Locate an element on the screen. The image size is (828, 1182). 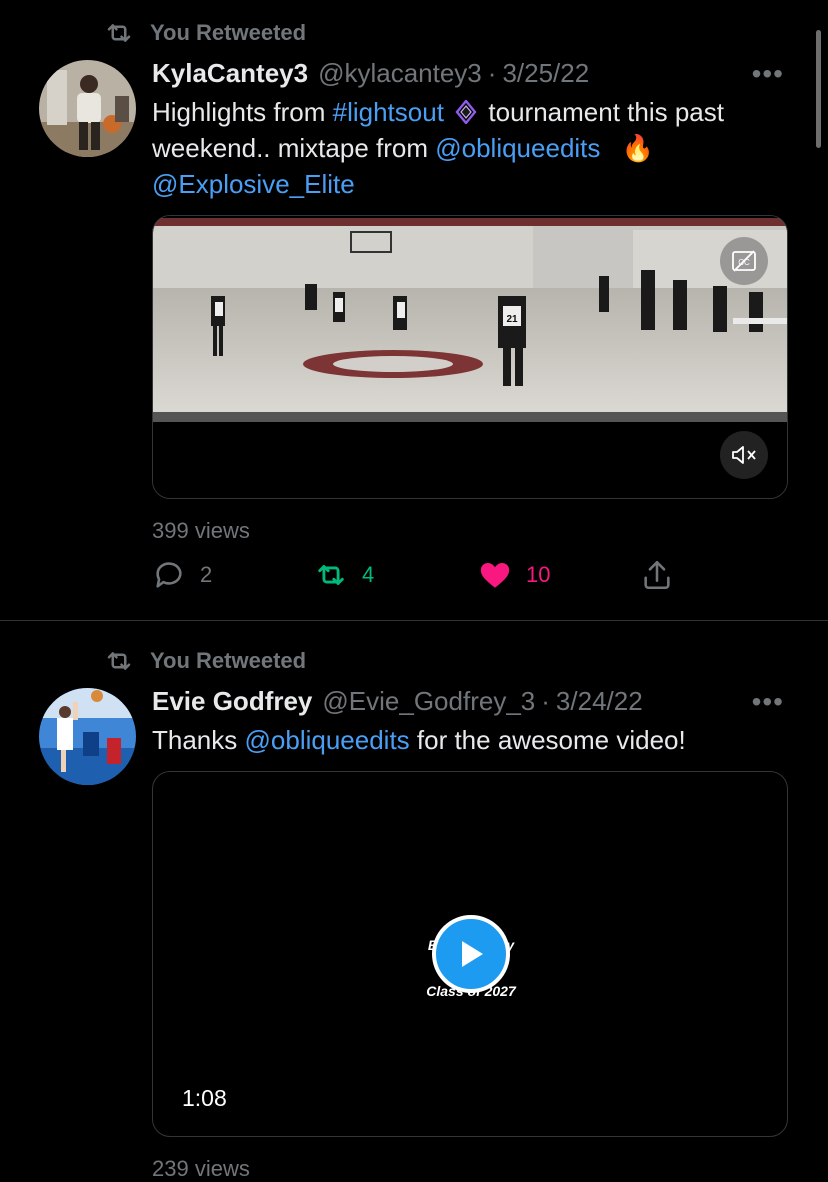
share-button is located at coordinates (657, 575).